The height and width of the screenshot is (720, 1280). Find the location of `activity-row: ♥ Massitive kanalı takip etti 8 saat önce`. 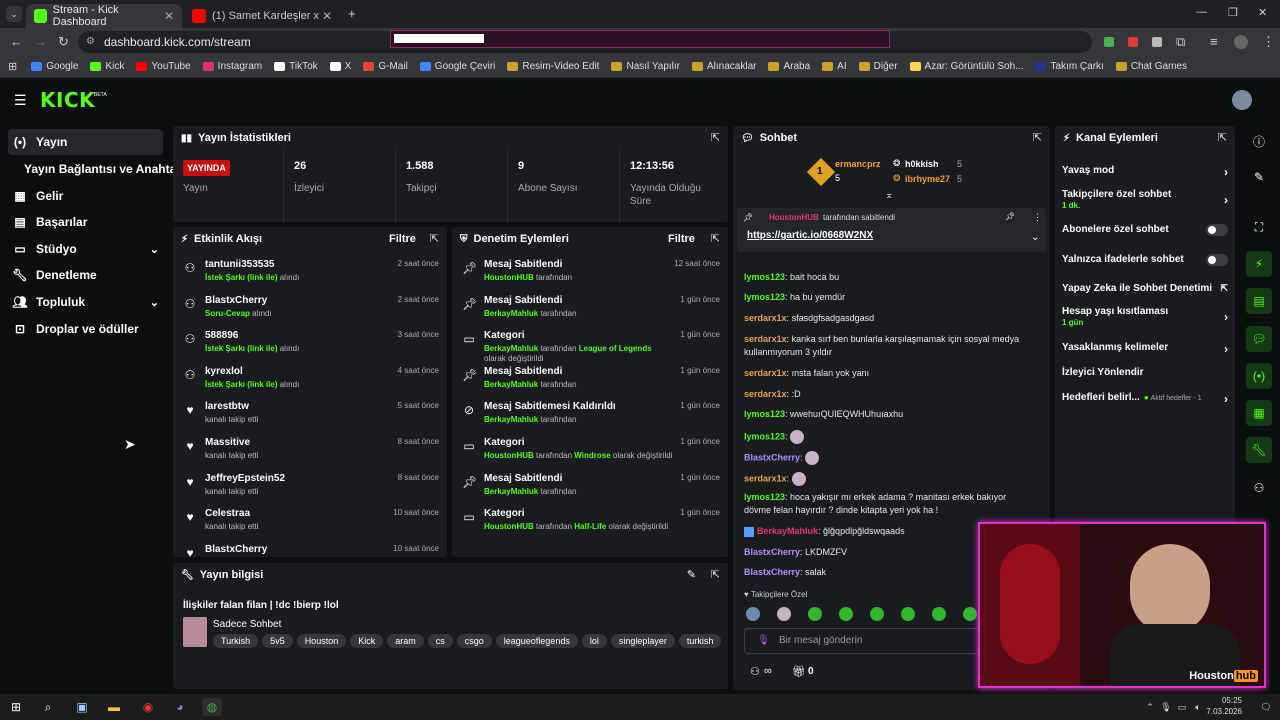

activity-row: ♥ Massitive kanalı takip etti 8 saat önce is located at coordinates (310, 453).